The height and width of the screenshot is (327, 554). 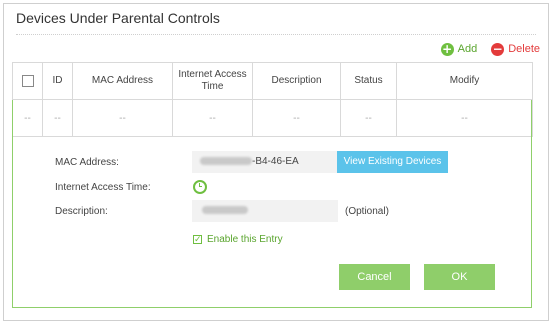 What do you see at coordinates (226, 161) in the screenshot?
I see `mac-prefix-redacted` at bounding box center [226, 161].